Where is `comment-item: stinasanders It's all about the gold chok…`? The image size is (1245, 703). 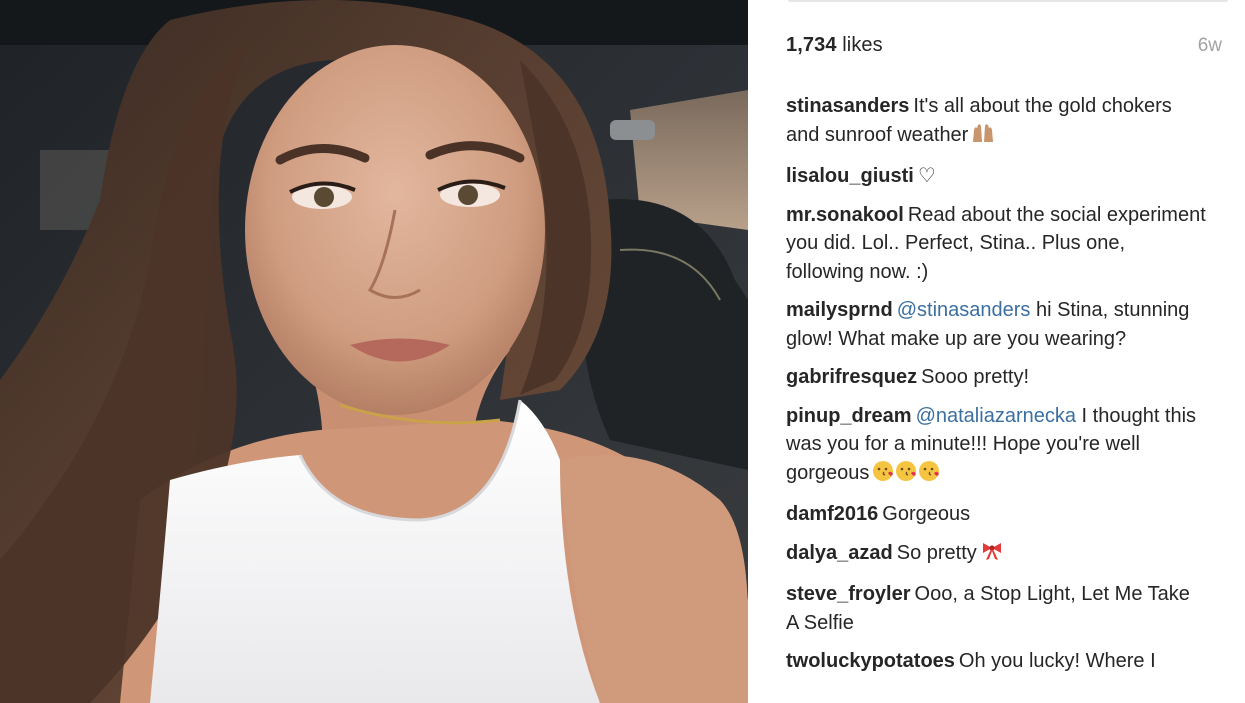 comment-item: stinasanders It's all about the gold chok… is located at coordinates (996, 122).